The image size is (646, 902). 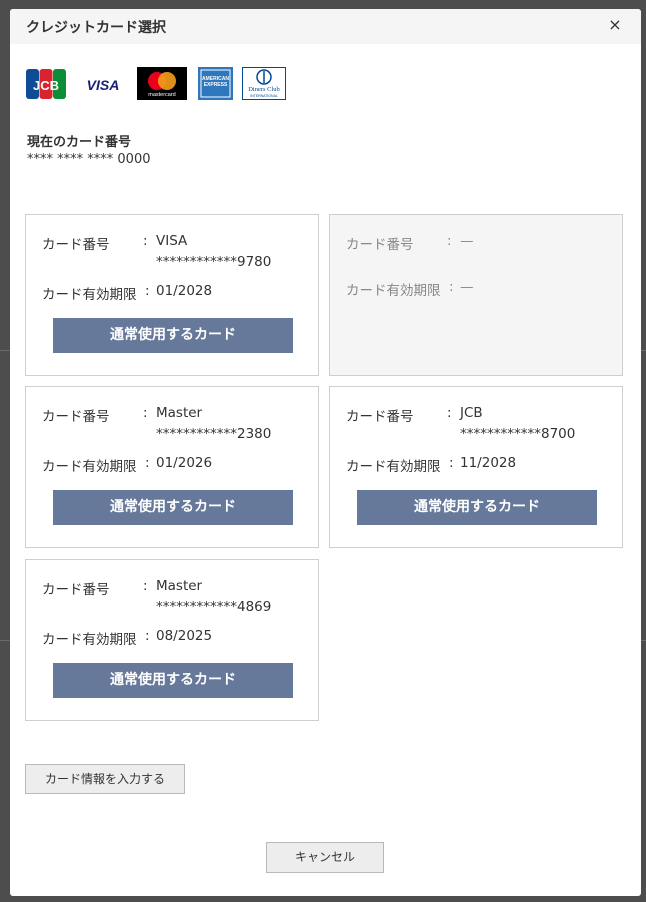 I want to click on card-brand: VISA, so click(x=172, y=241).